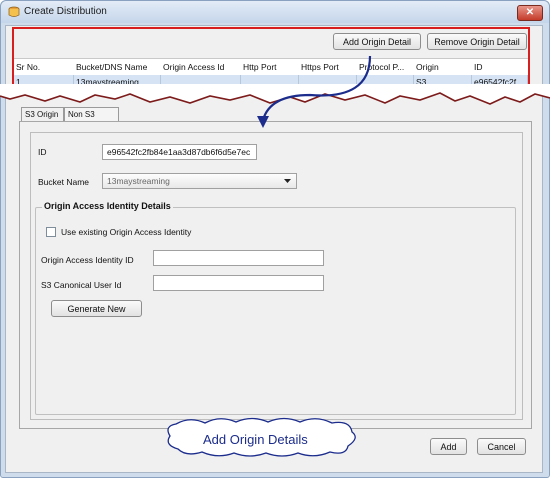 Image resolution: width=550 pixels, height=478 pixels. Describe the element at coordinates (448, 446) in the screenshot. I see `add-button: Add` at that location.